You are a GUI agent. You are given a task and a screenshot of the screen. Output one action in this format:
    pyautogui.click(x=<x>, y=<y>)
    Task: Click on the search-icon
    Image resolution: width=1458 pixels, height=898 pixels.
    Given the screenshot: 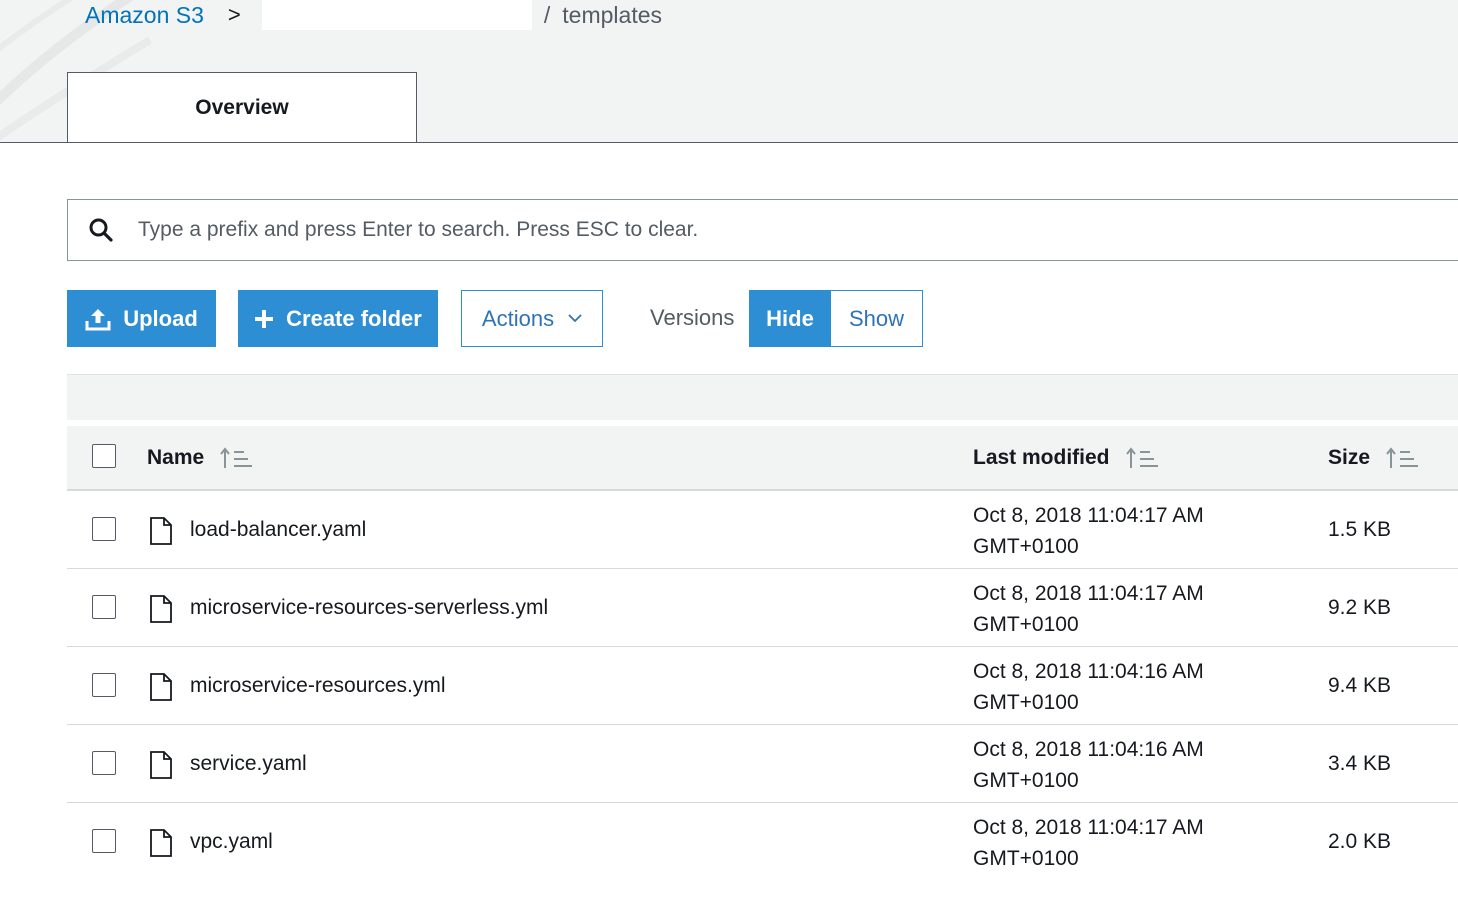 What is the action you would take?
    pyautogui.click(x=101, y=230)
    